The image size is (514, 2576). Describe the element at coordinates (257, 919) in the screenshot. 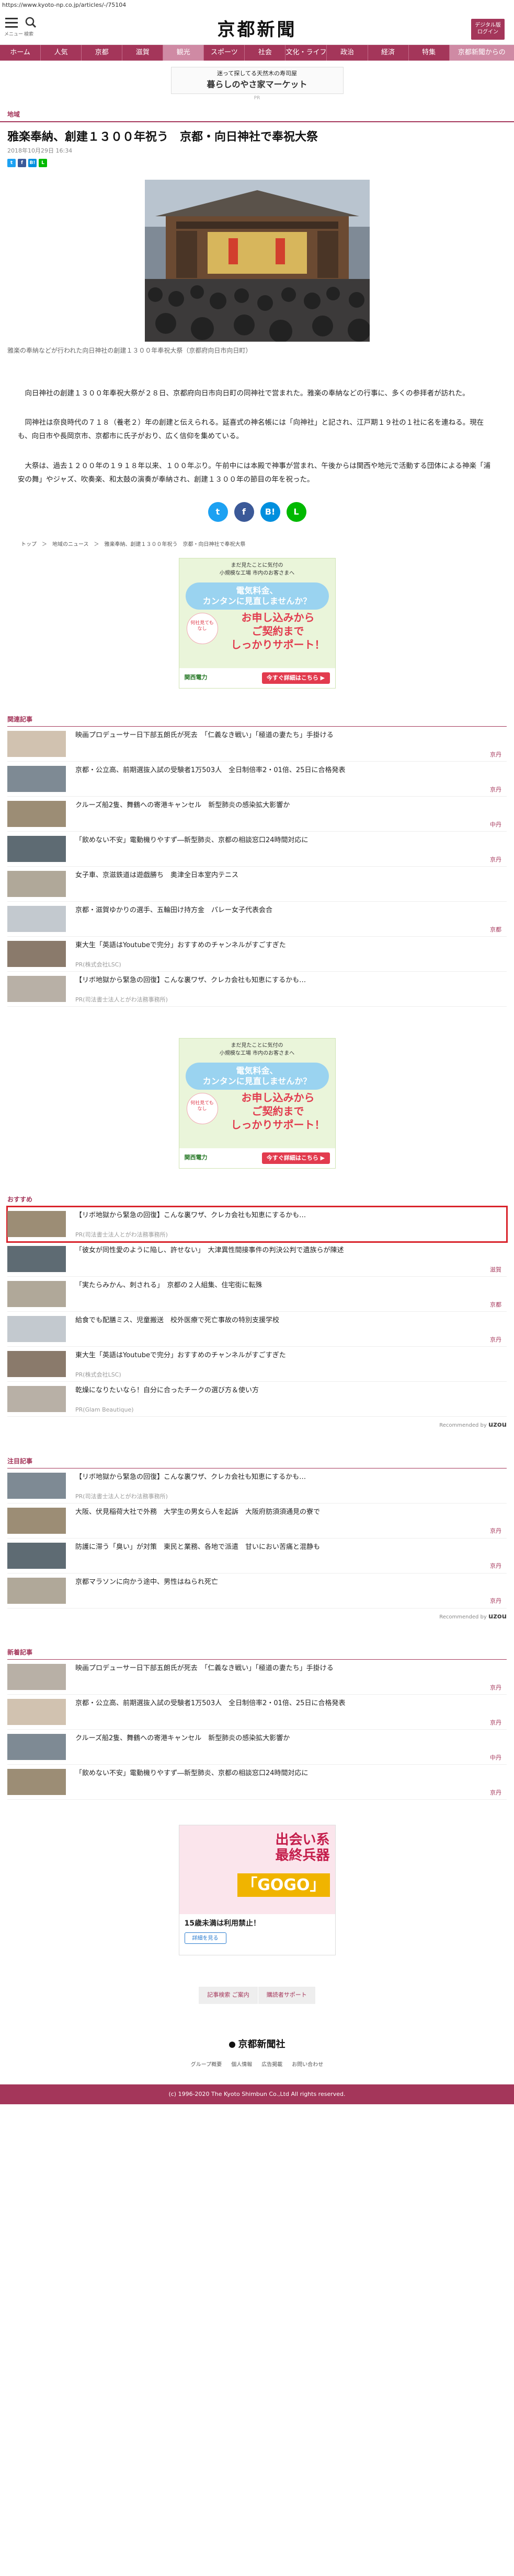

I see `list-item: 京都・滋賀ゆかりの選手、五輪田け持方金 パレー女子代表会合京都` at that location.